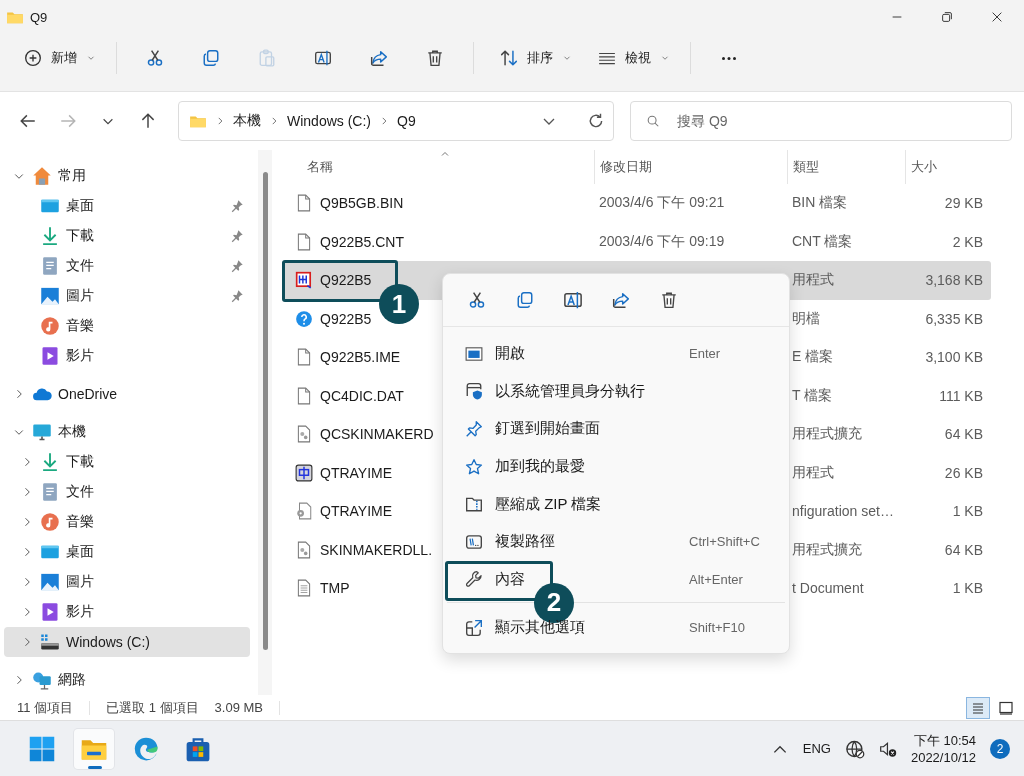  What do you see at coordinates (238, 707) in the screenshot?
I see `selection-size: 3.09 MB` at bounding box center [238, 707].